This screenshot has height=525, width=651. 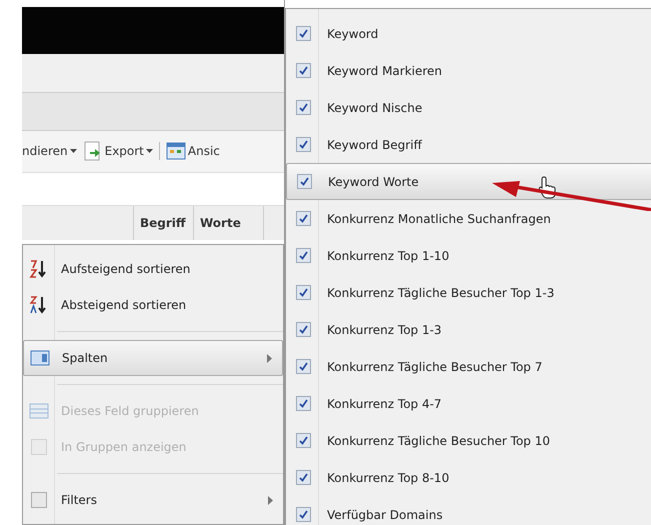 I want to click on table-icon, so click(x=39, y=411).